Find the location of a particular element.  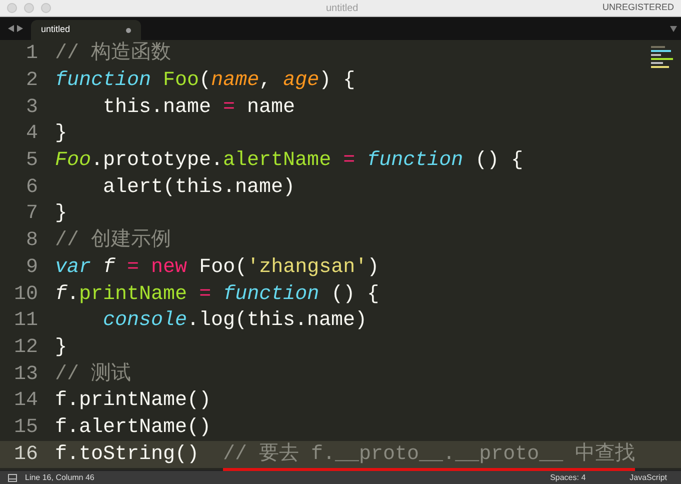

code-line: f.printName() is located at coordinates (133, 401).